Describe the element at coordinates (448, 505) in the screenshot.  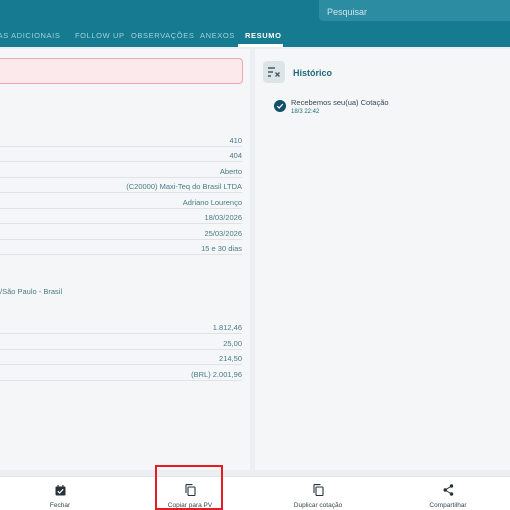
I see `share-label: Compartilhar` at that location.